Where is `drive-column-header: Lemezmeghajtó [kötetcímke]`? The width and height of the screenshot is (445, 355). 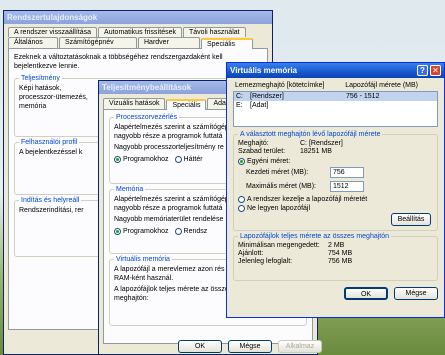 drive-column-header: Lemezmeghajtó [kötetcímke] is located at coordinates (280, 85).